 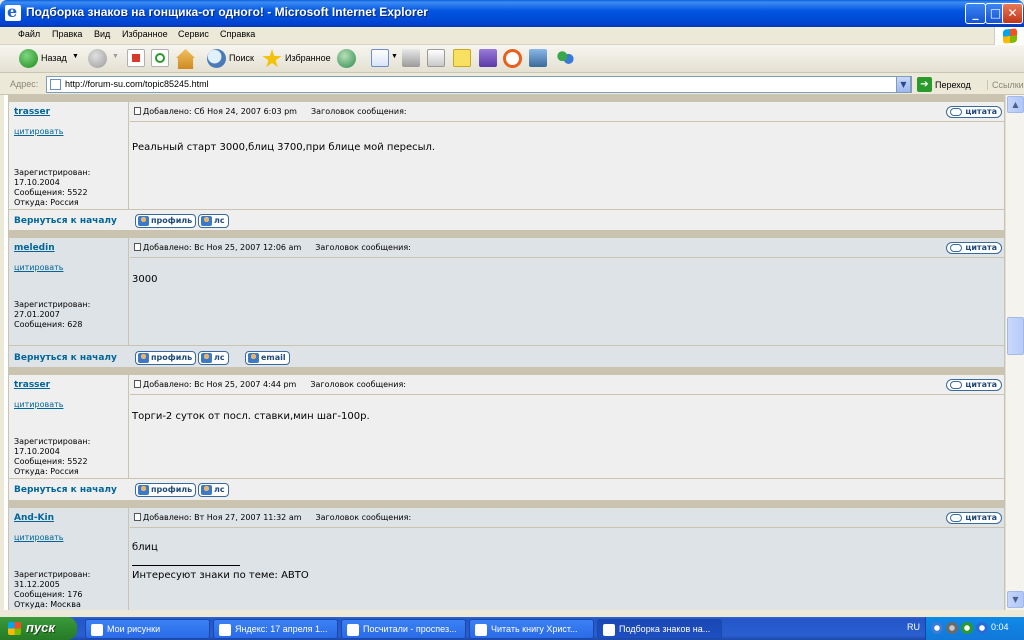 What do you see at coordinates (145, 34) in the screenshot?
I see `menu-favorites: Избранное` at bounding box center [145, 34].